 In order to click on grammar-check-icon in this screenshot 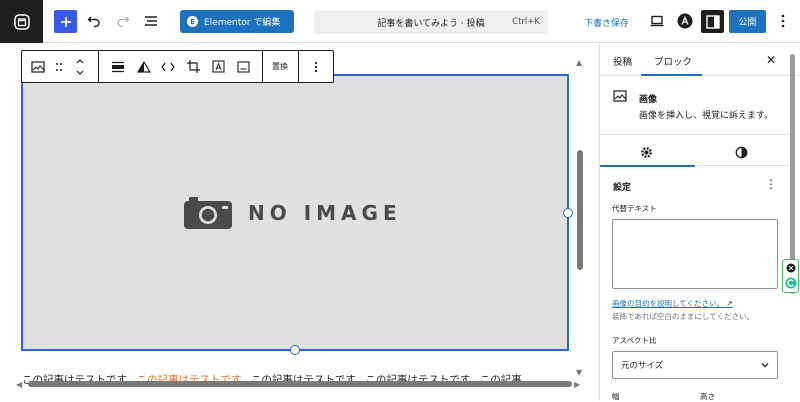, I will do `click(791, 283)`.